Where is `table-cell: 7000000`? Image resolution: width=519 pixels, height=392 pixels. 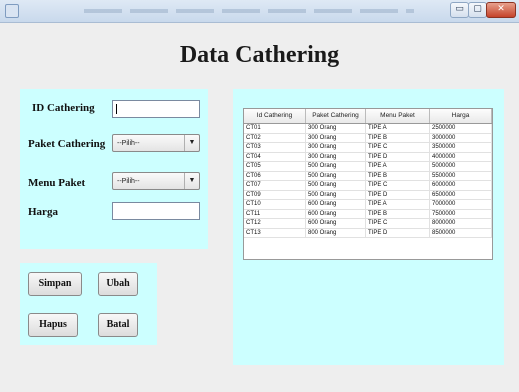
table-cell: 7000000 is located at coordinates (461, 204).